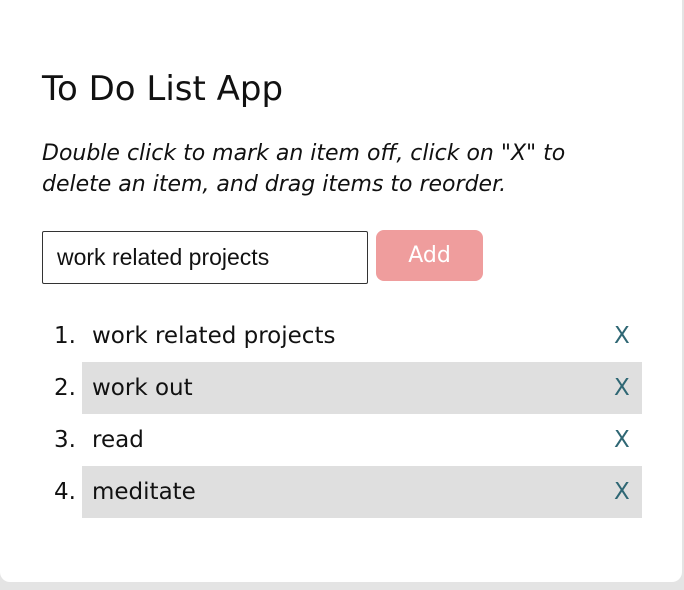  I want to click on add-button: Add, so click(429, 255).